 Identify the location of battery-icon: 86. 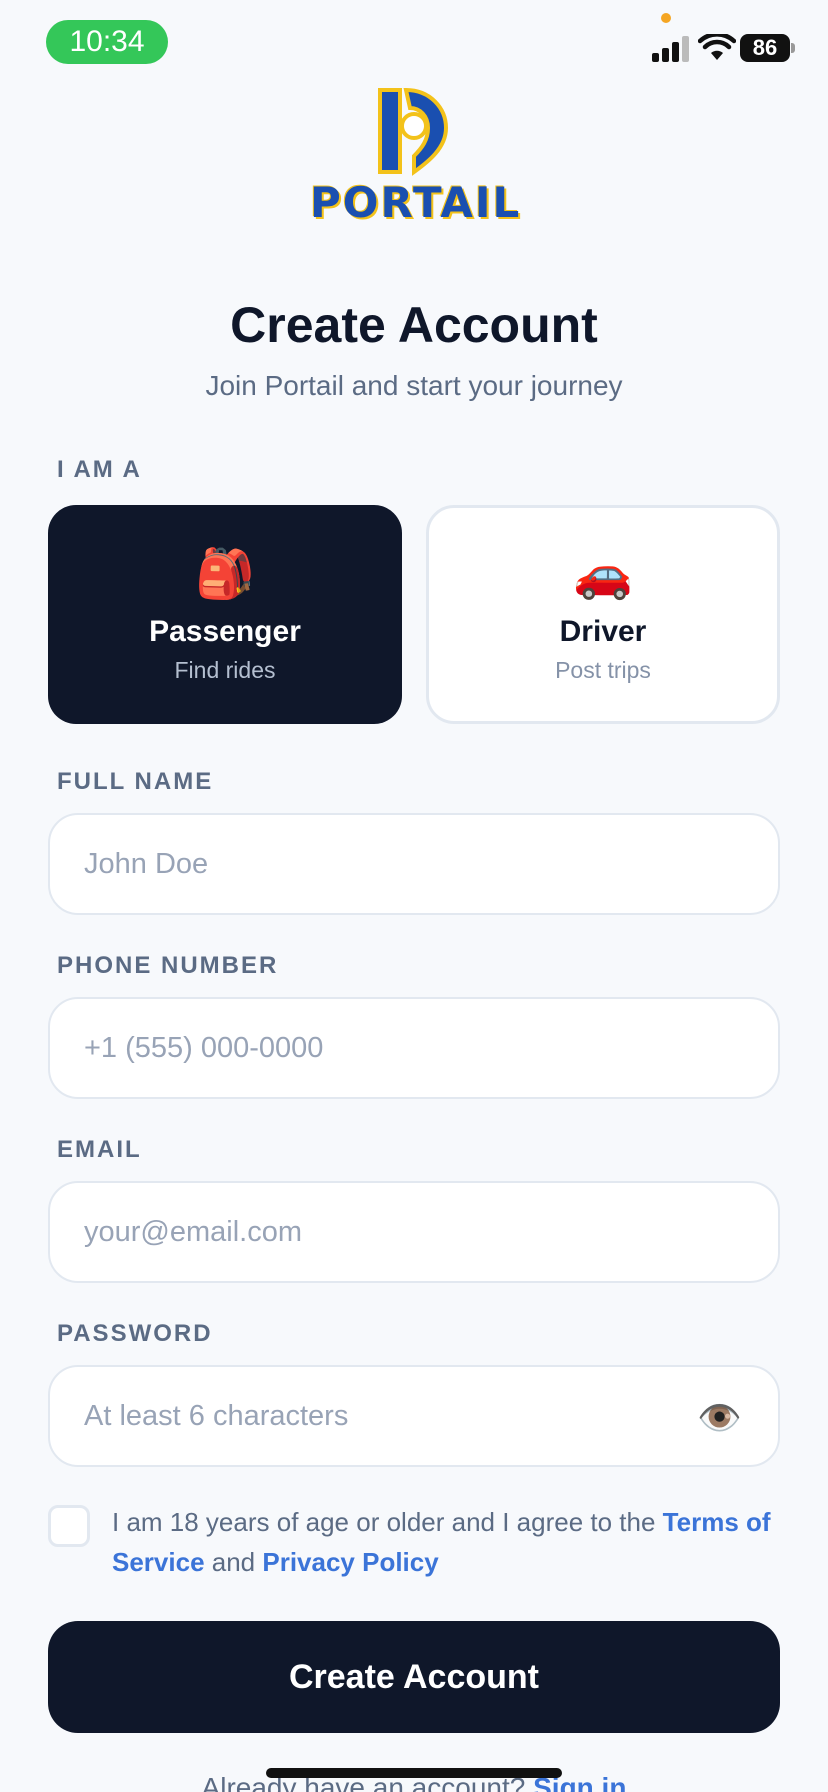
(765, 48).